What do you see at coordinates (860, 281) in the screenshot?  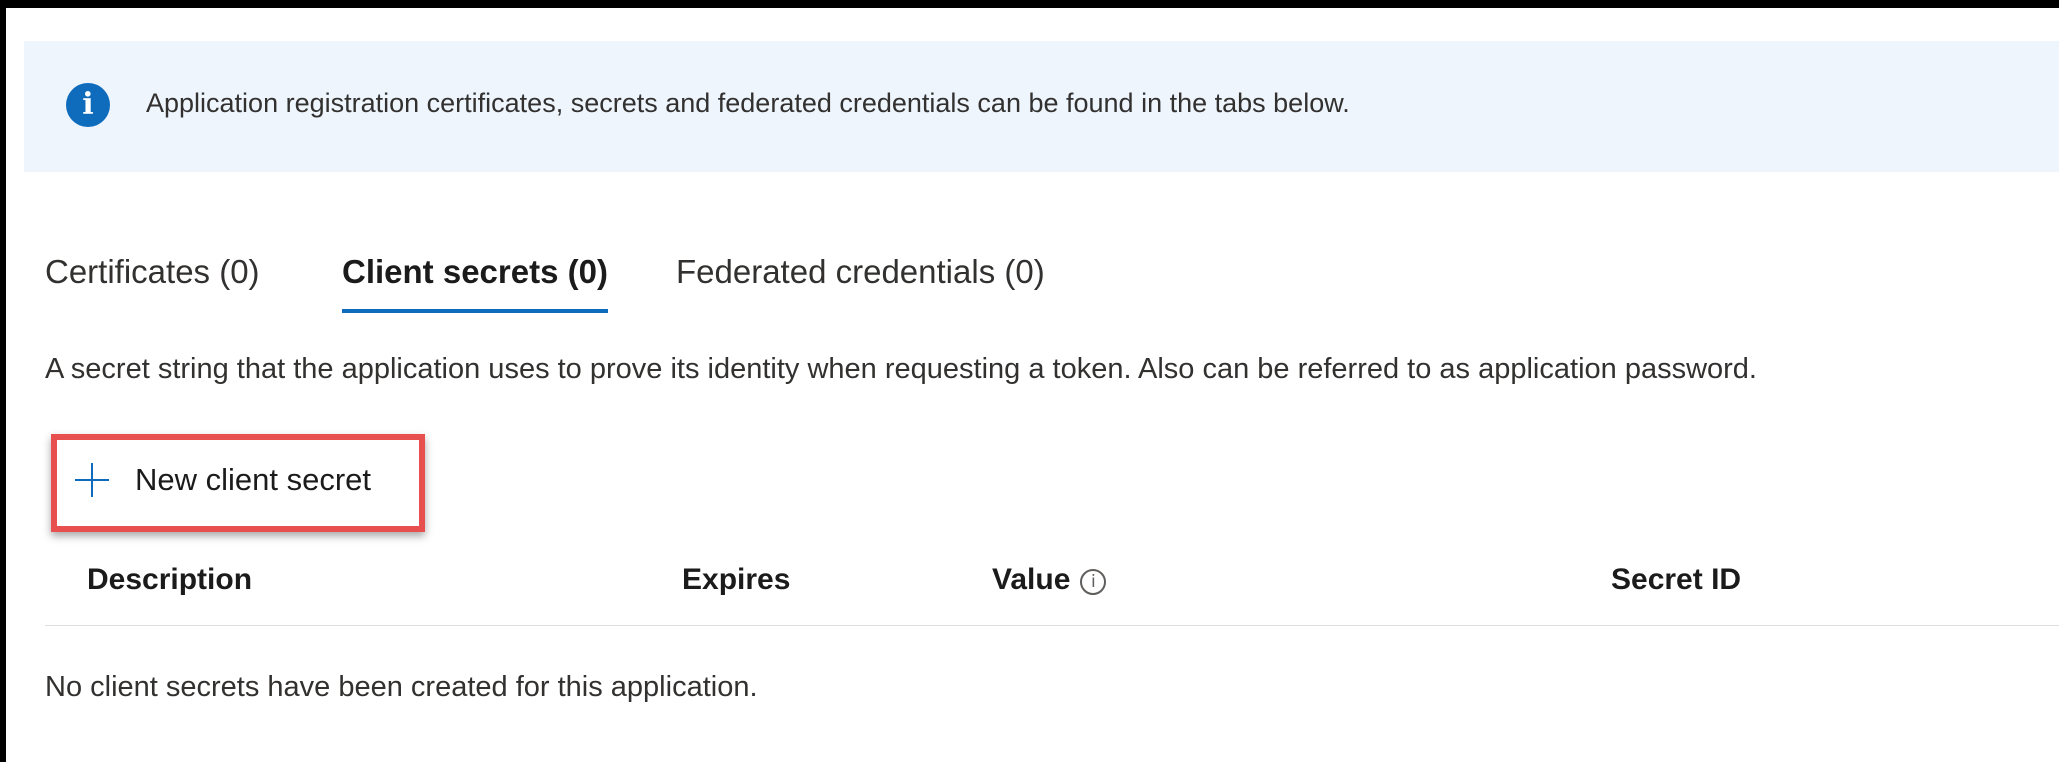 I see `tab-federated-credentials: Federated credentials (0)` at bounding box center [860, 281].